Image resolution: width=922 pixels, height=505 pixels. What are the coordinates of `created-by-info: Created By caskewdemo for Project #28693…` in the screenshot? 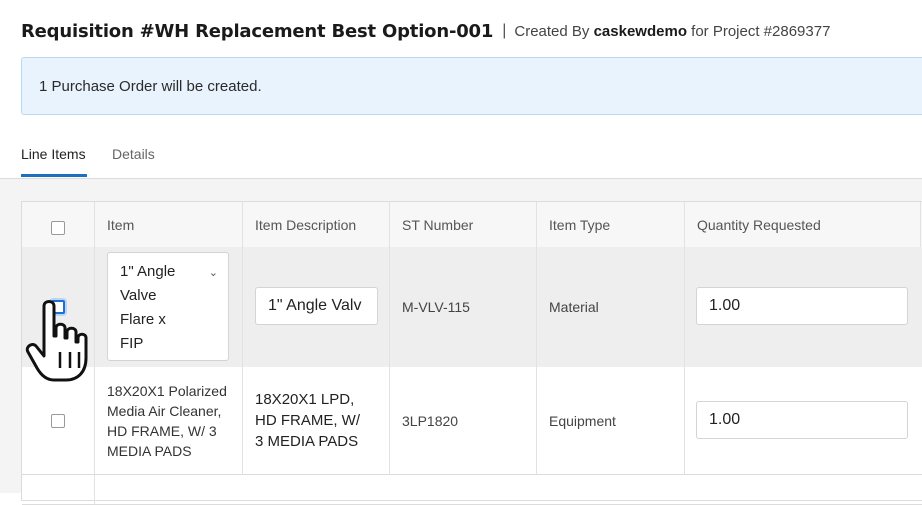 It's located at (672, 31).